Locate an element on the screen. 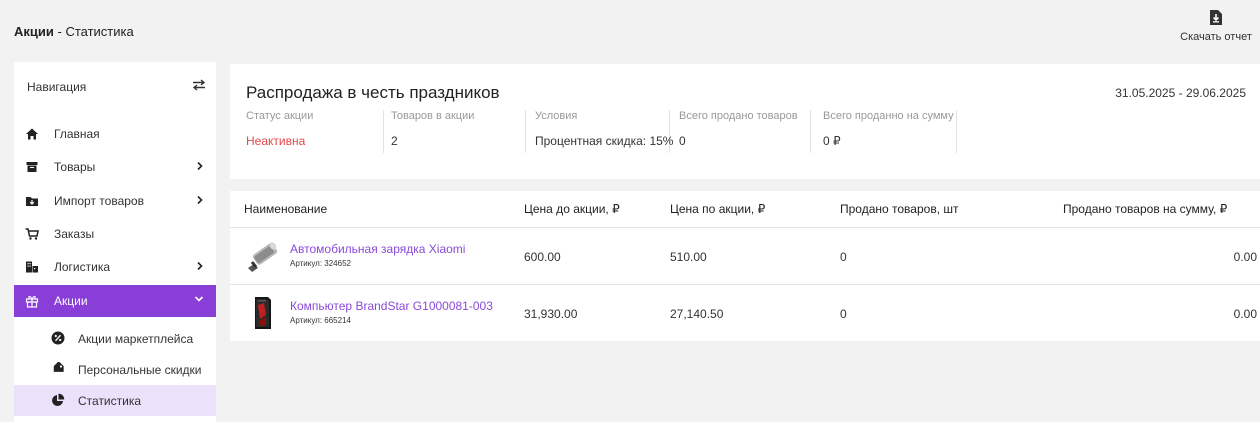  sidebar-item-label: Товары is located at coordinates (75, 167).